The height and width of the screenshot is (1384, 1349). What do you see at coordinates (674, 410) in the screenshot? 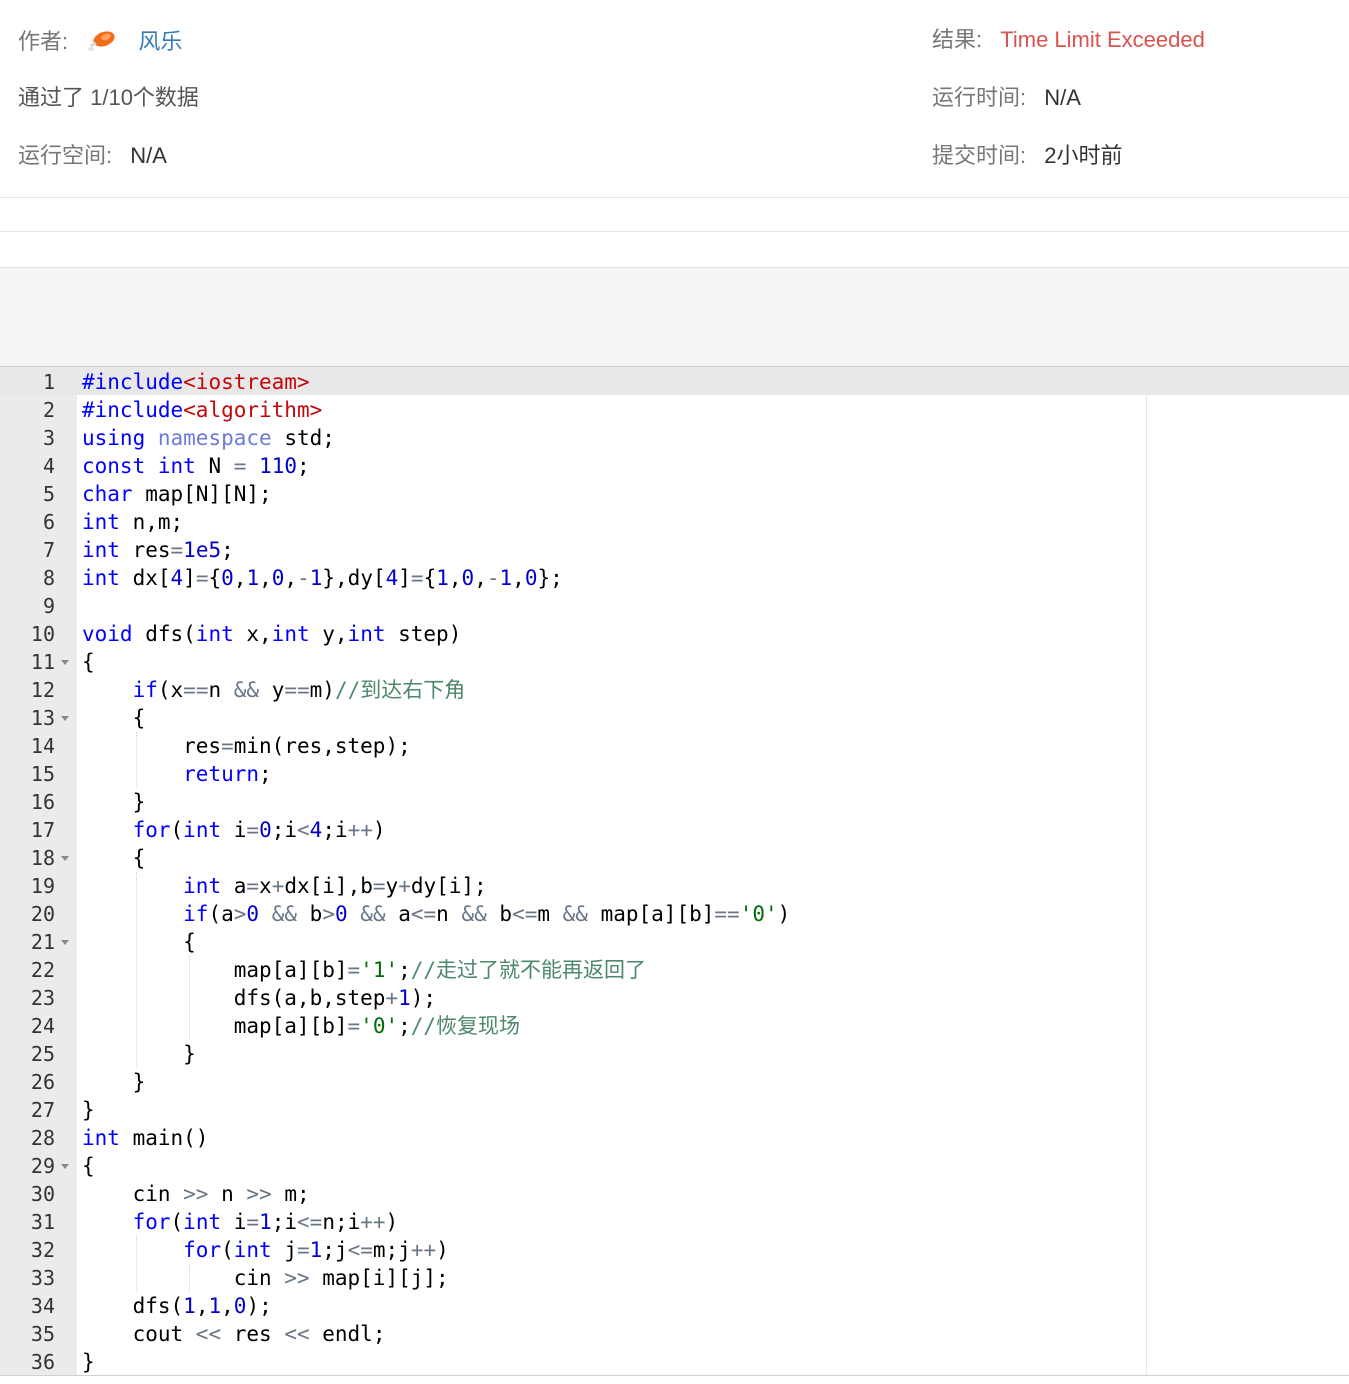
I see `code-line: 2 #include<algorithm>` at bounding box center [674, 410].